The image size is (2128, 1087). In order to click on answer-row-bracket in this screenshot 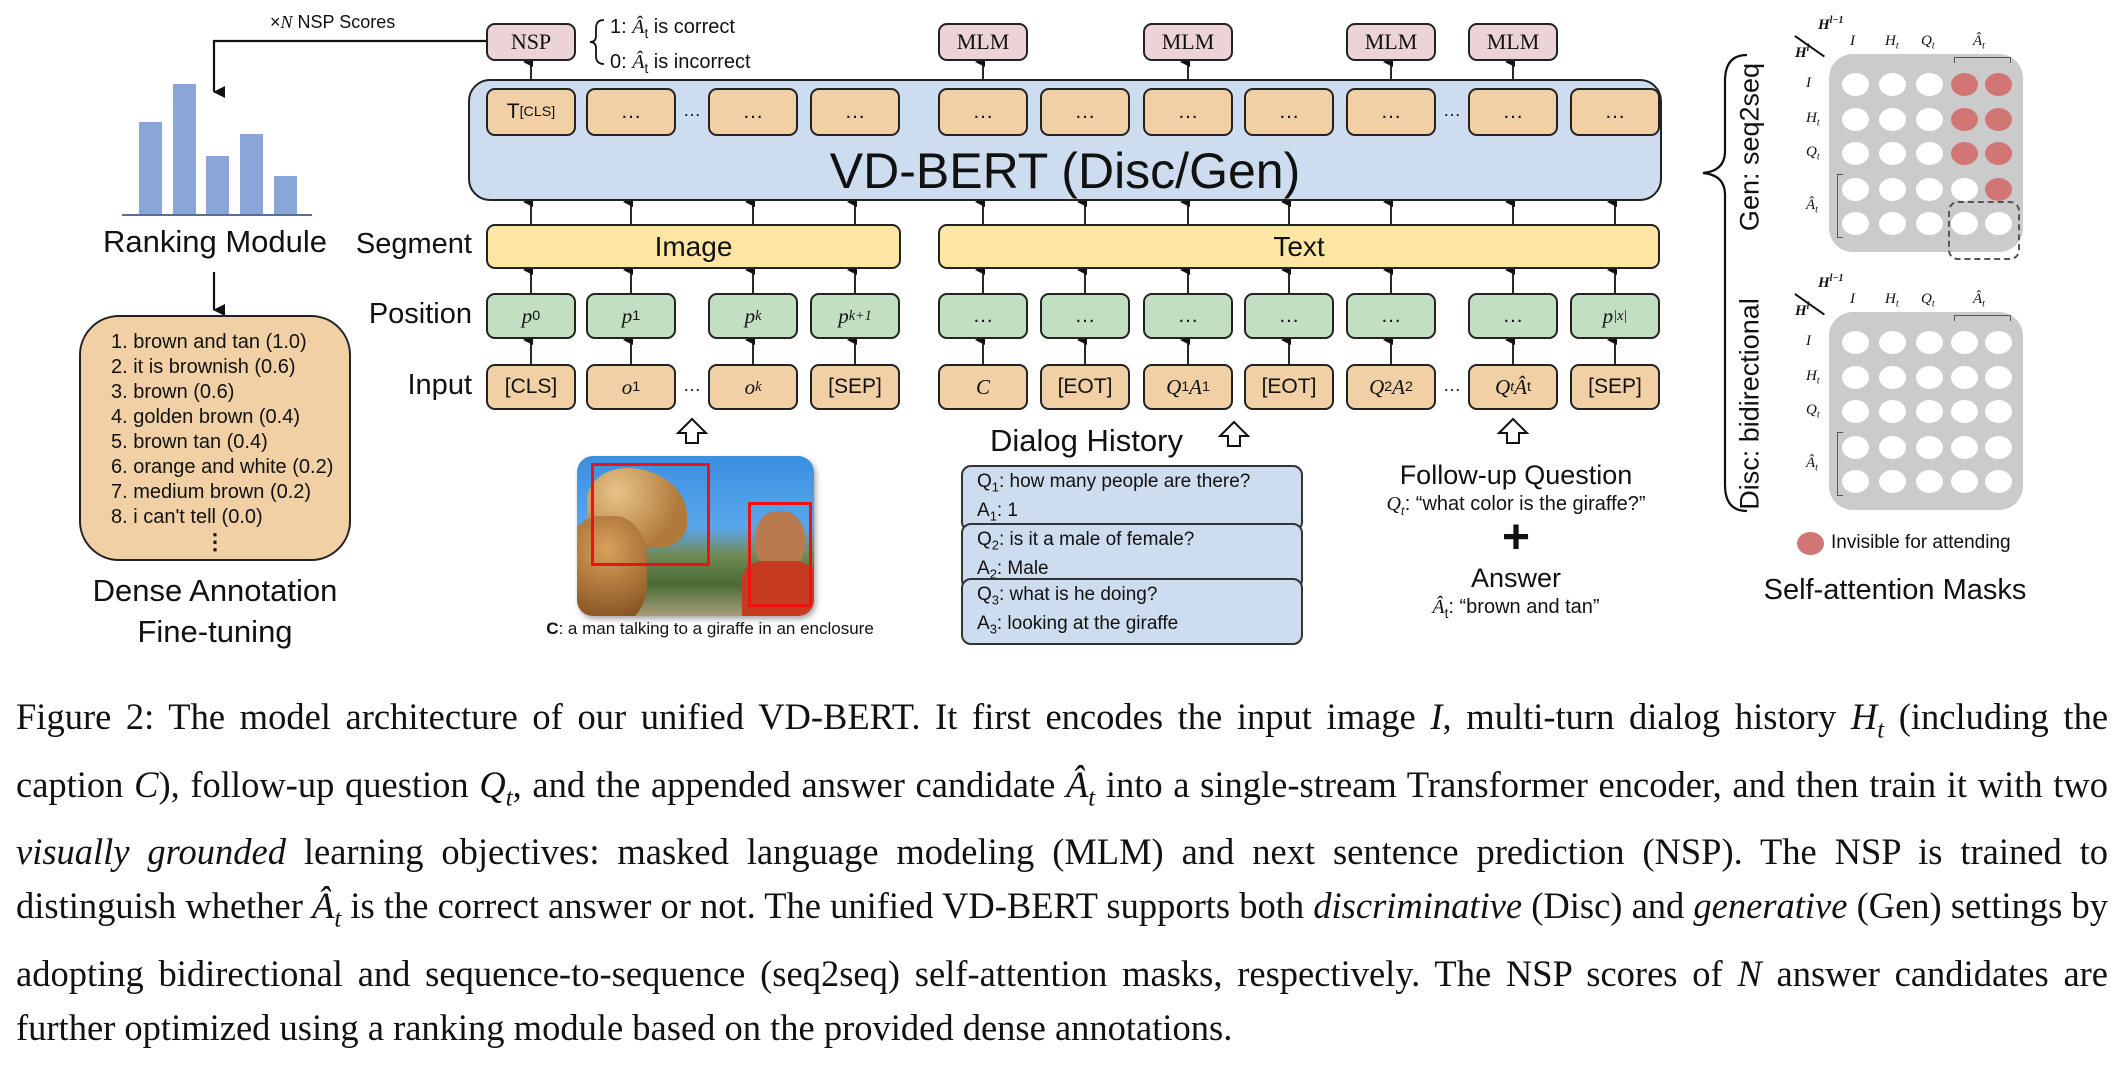, I will do `click(1840, 464)`.